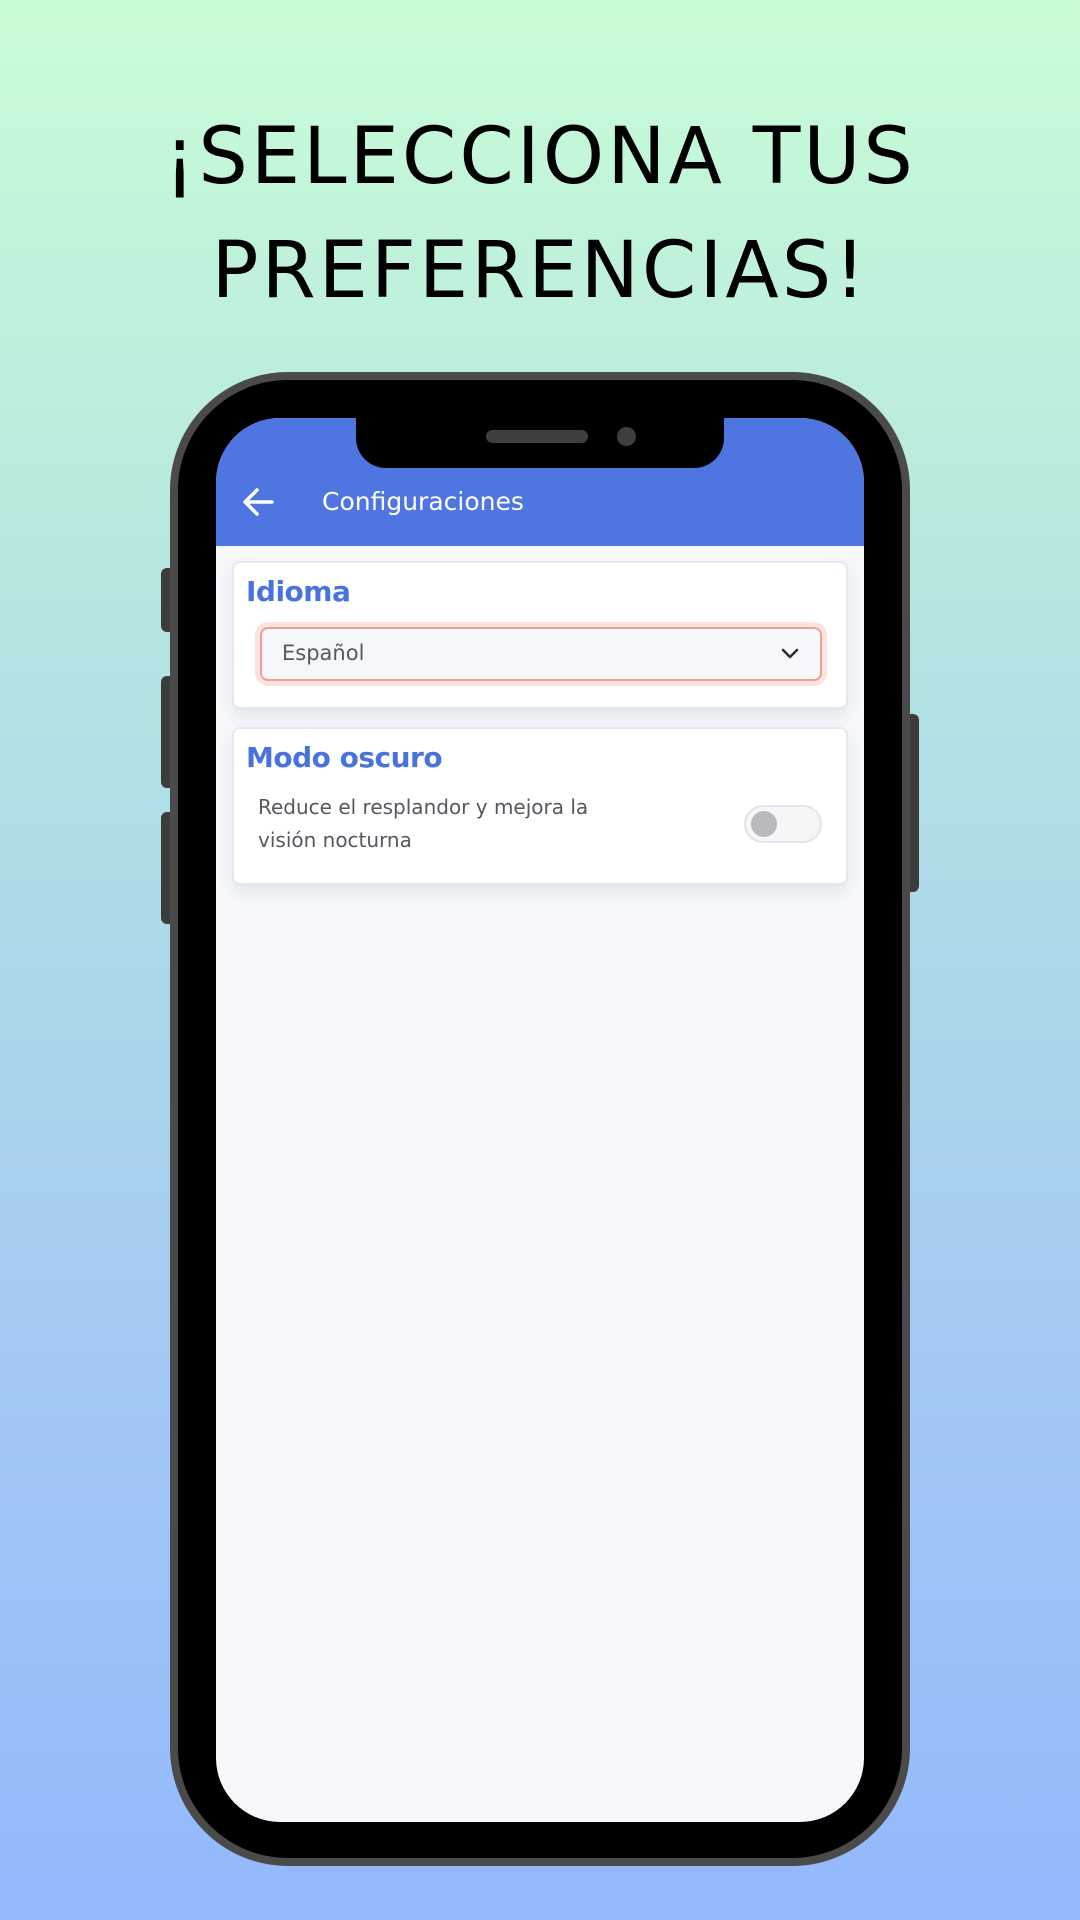 This screenshot has width=1080, height=1920. What do you see at coordinates (764, 824) in the screenshot?
I see `toggle-knob` at bounding box center [764, 824].